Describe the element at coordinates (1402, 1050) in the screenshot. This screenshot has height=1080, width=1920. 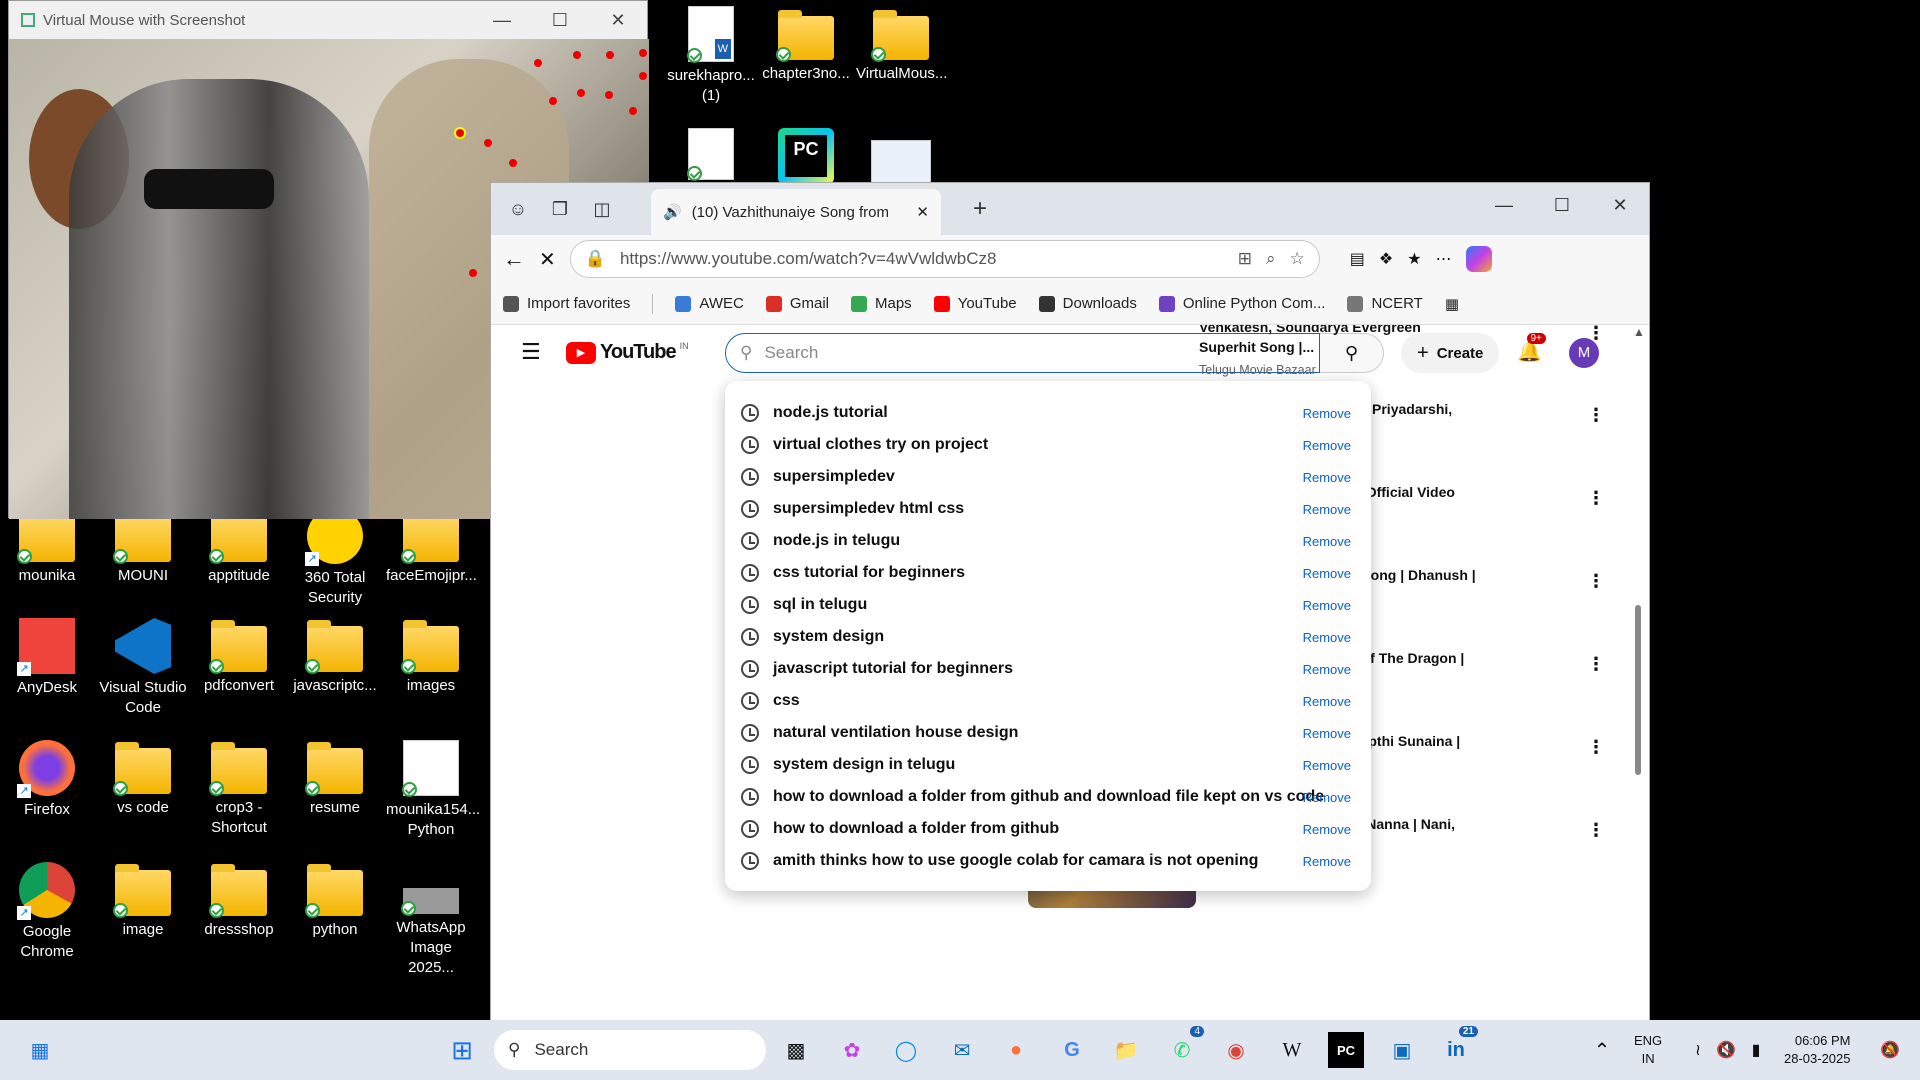
I see `screenshot-app-icon: ▣` at that location.